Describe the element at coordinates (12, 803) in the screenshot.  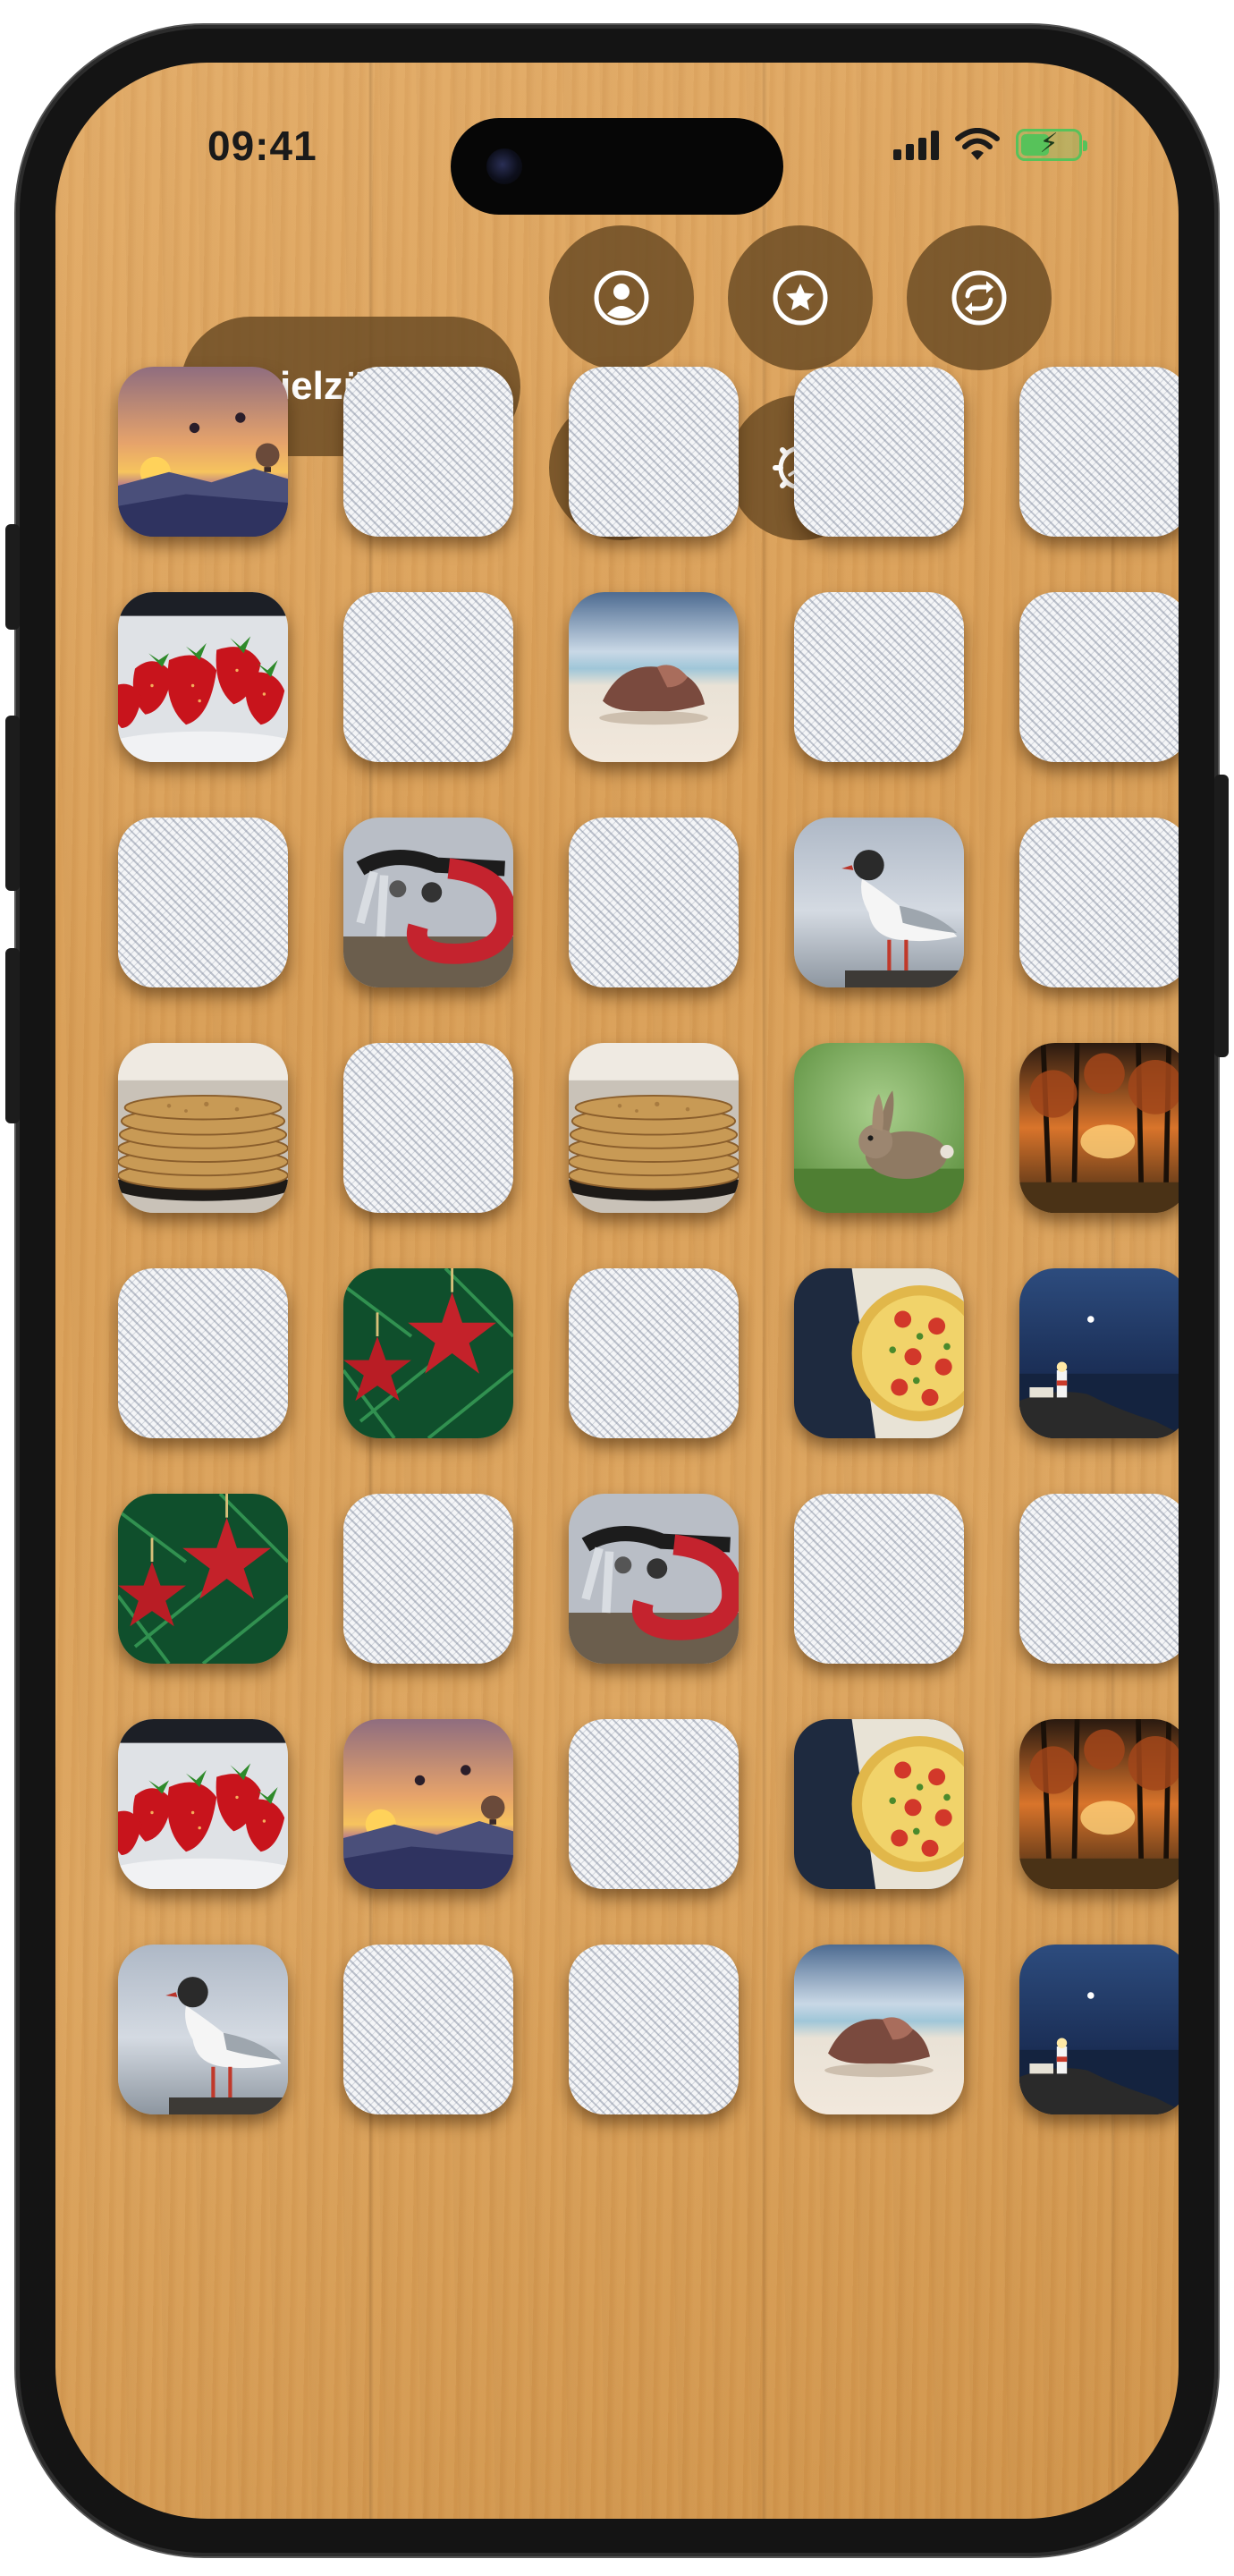
I see `volume-up-button` at that location.